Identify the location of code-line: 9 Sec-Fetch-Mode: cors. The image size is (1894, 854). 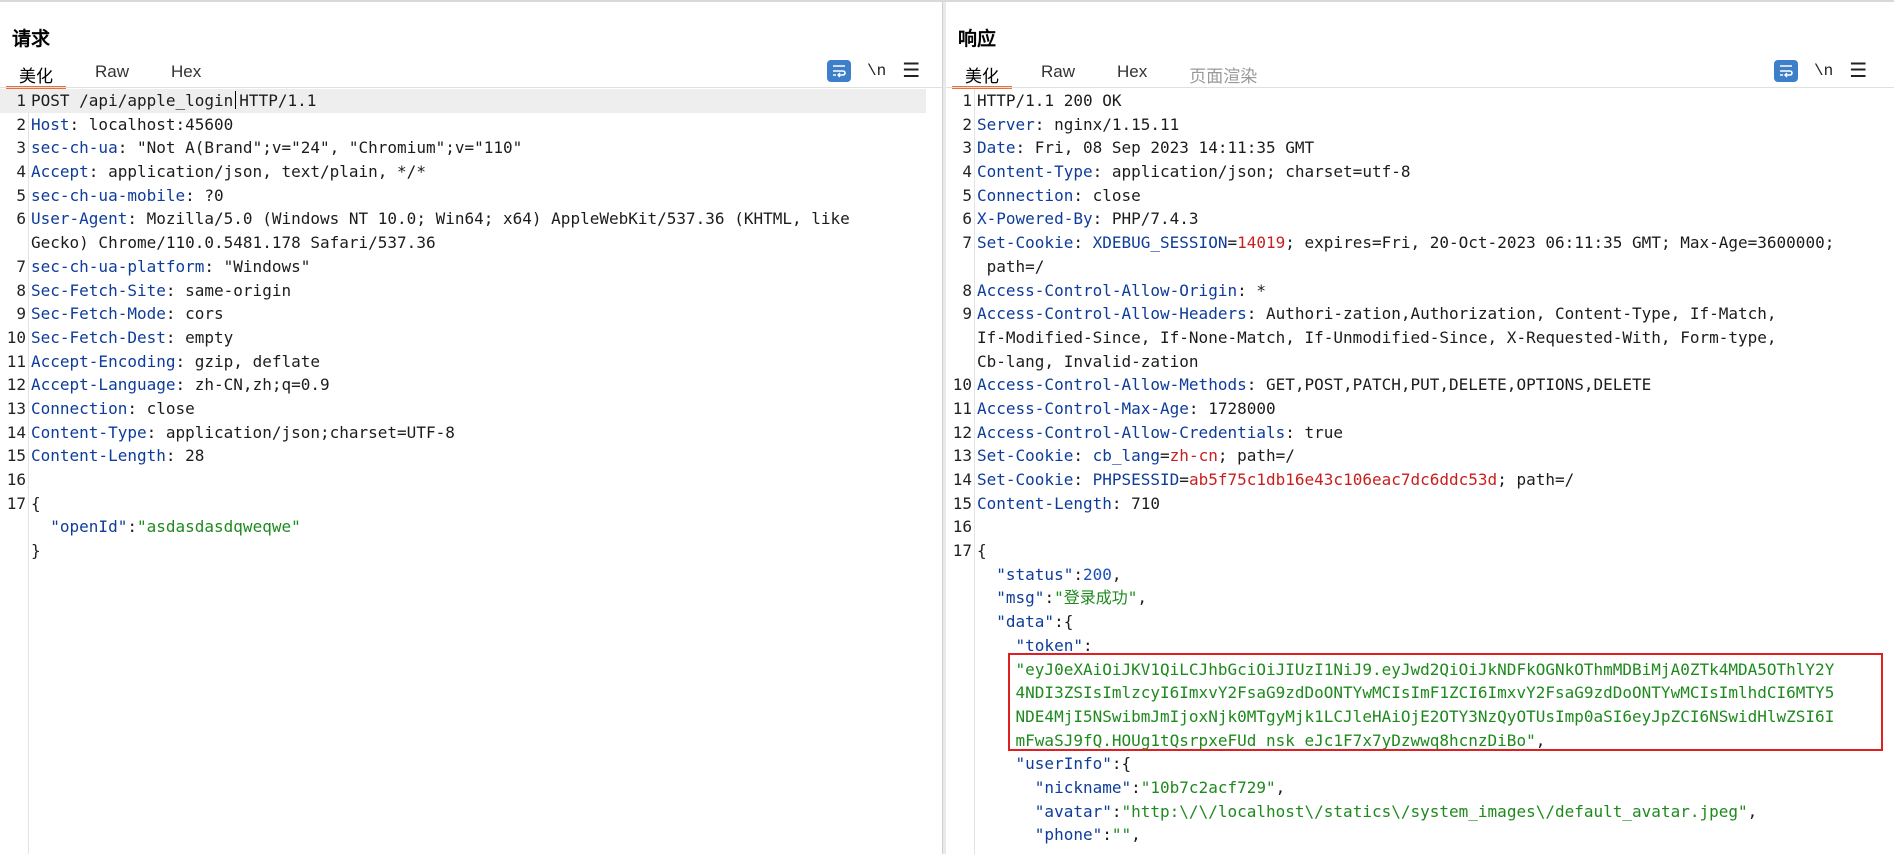
(471, 314).